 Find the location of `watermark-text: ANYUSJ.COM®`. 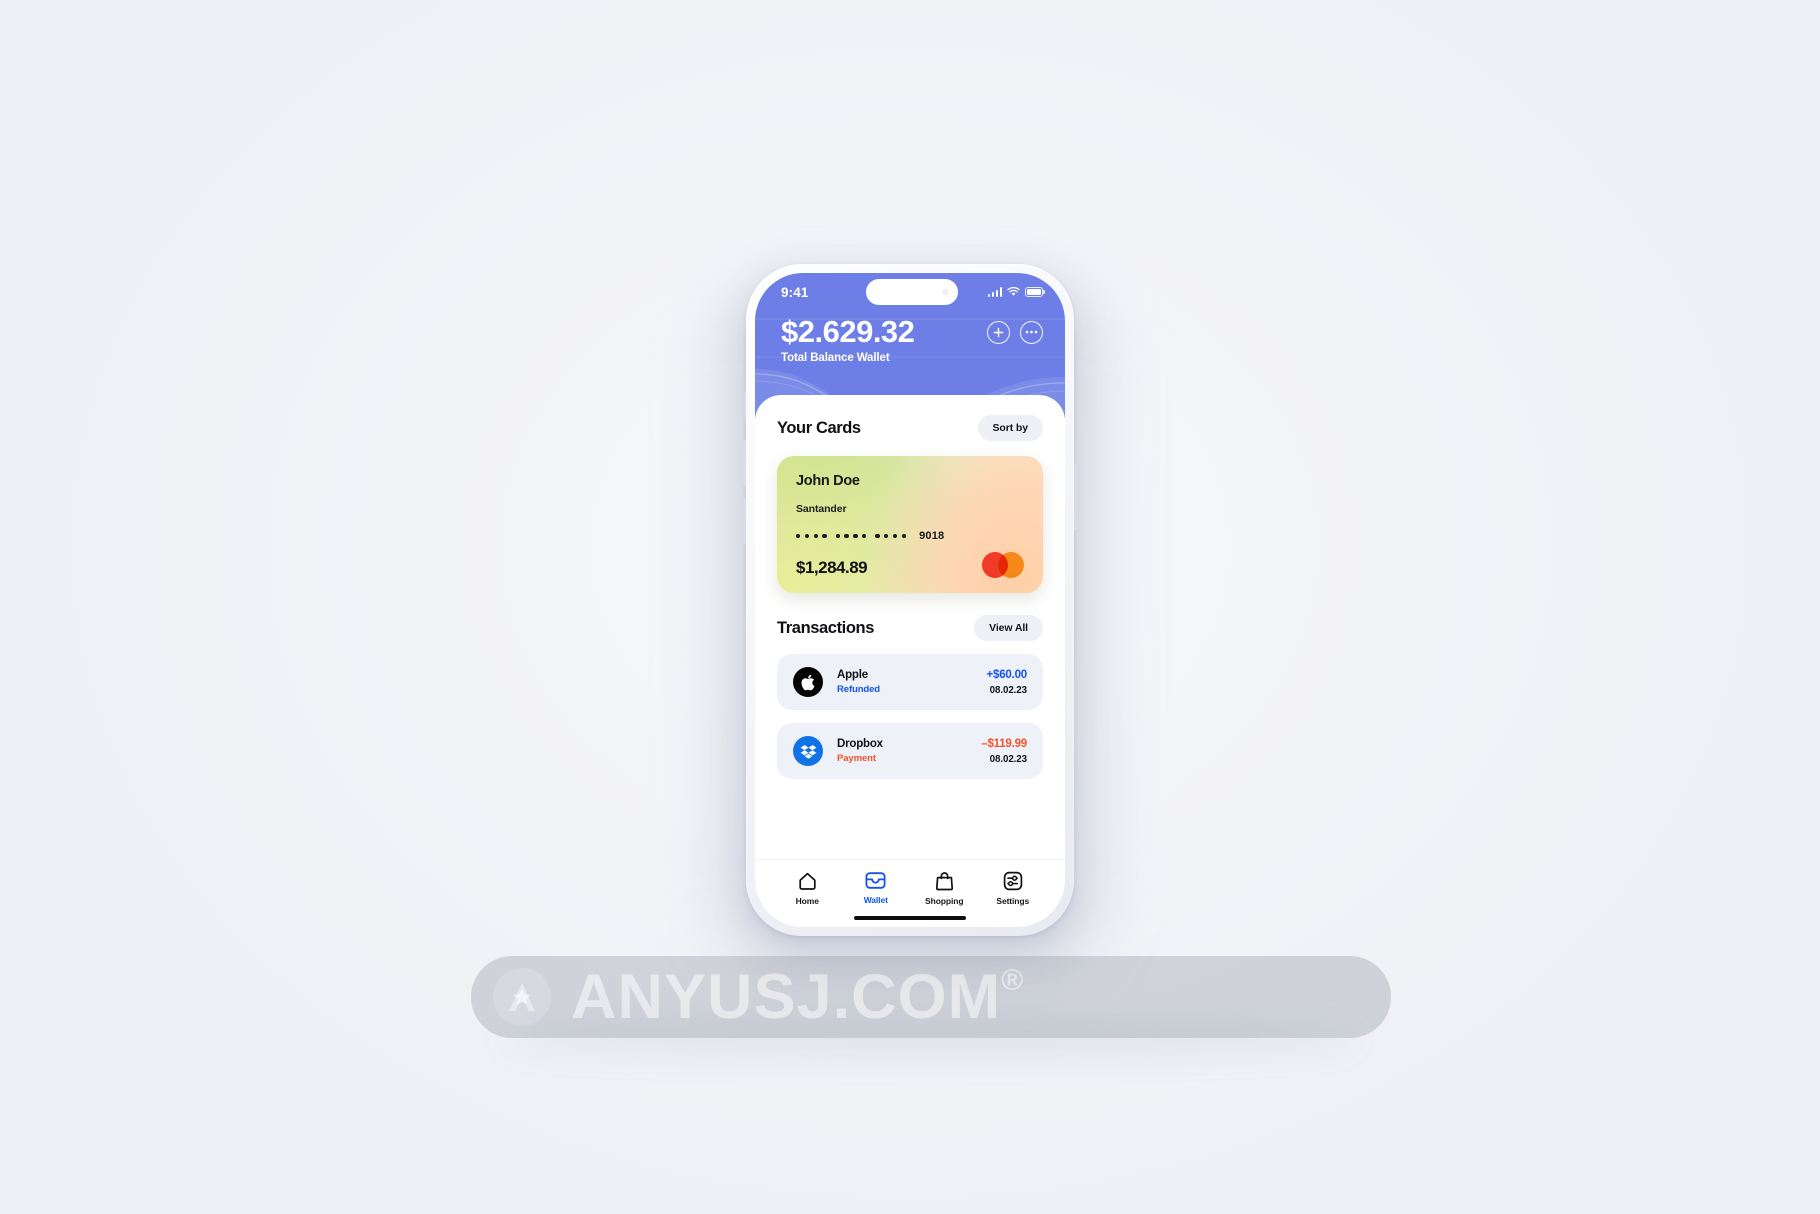

watermark-text: ANYUSJ.COM® is located at coordinates (798, 996).